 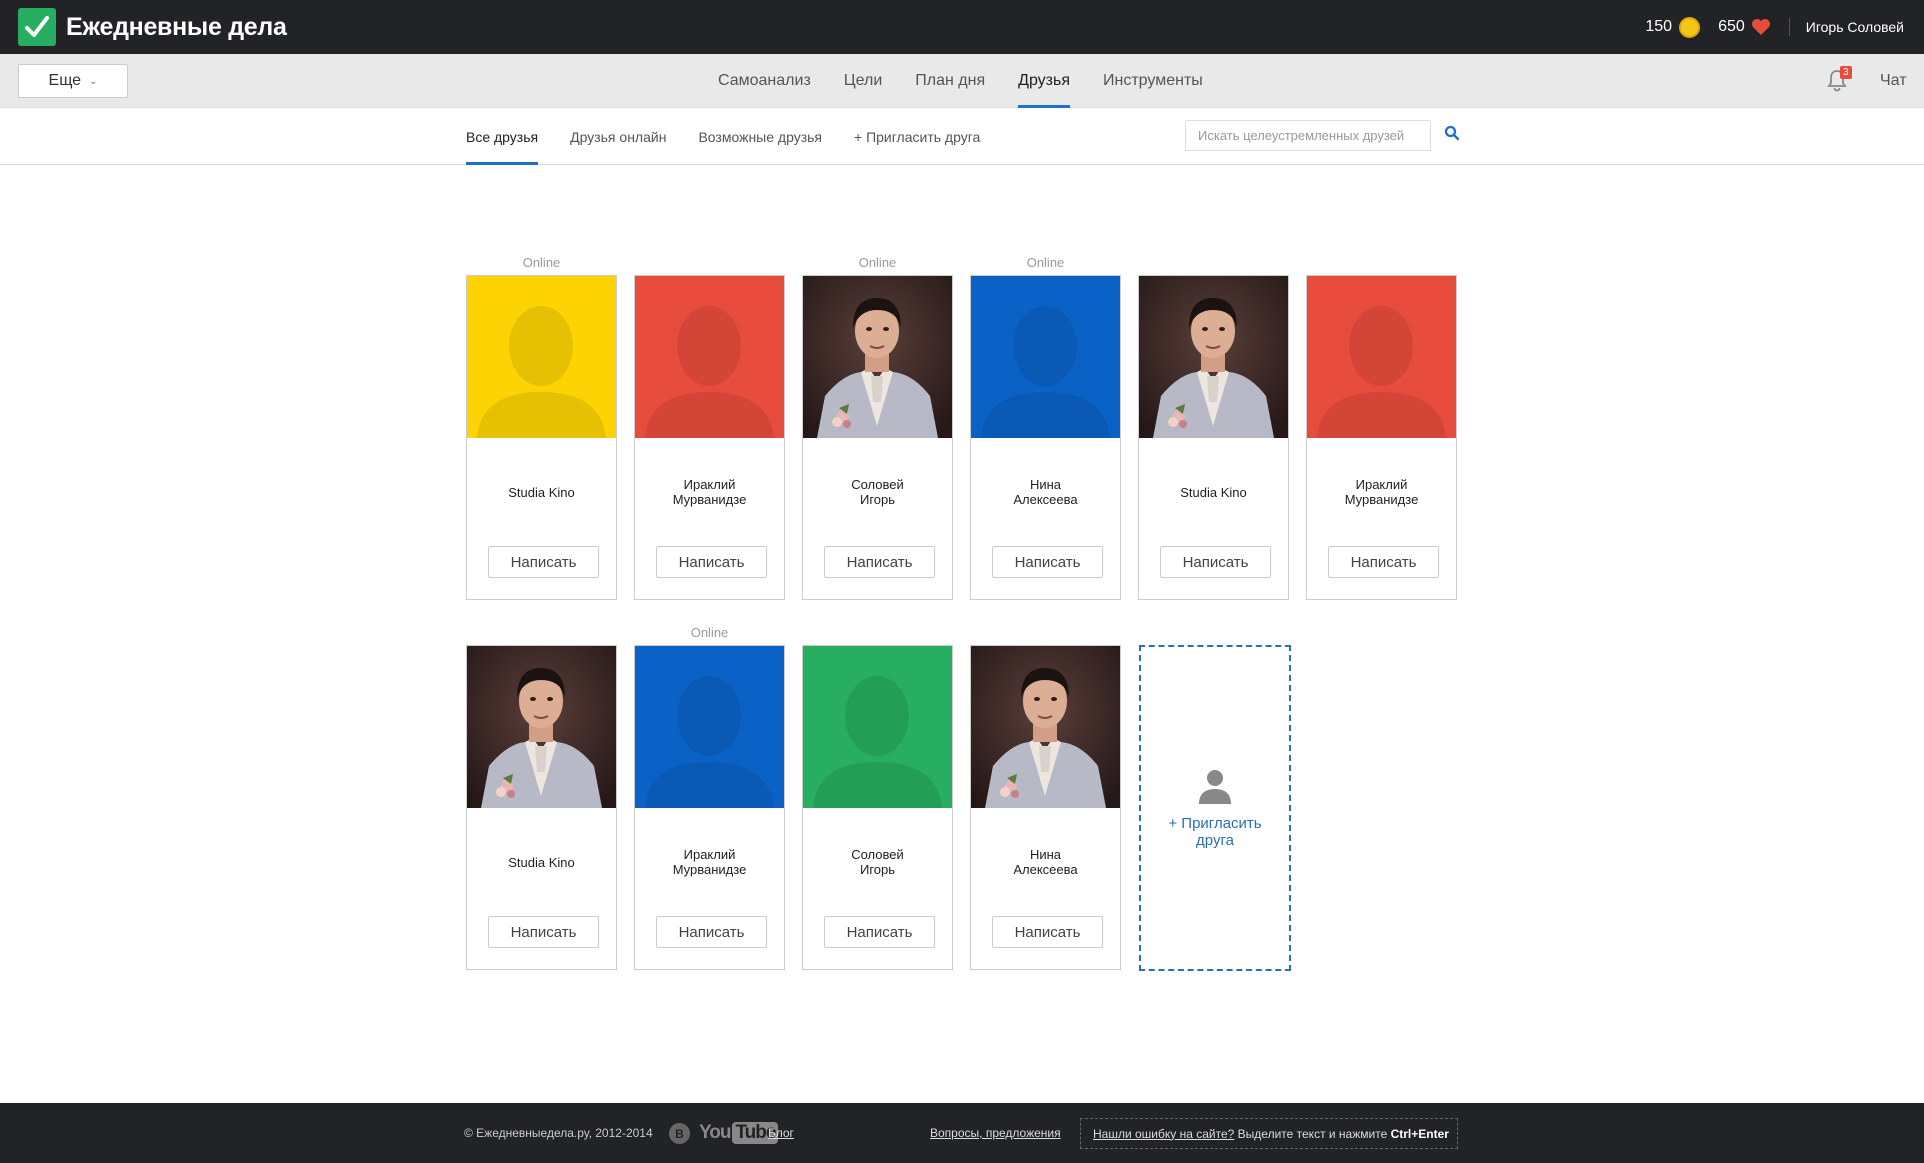 I want to click on notifications-badge: 3, so click(x=1846, y=72).